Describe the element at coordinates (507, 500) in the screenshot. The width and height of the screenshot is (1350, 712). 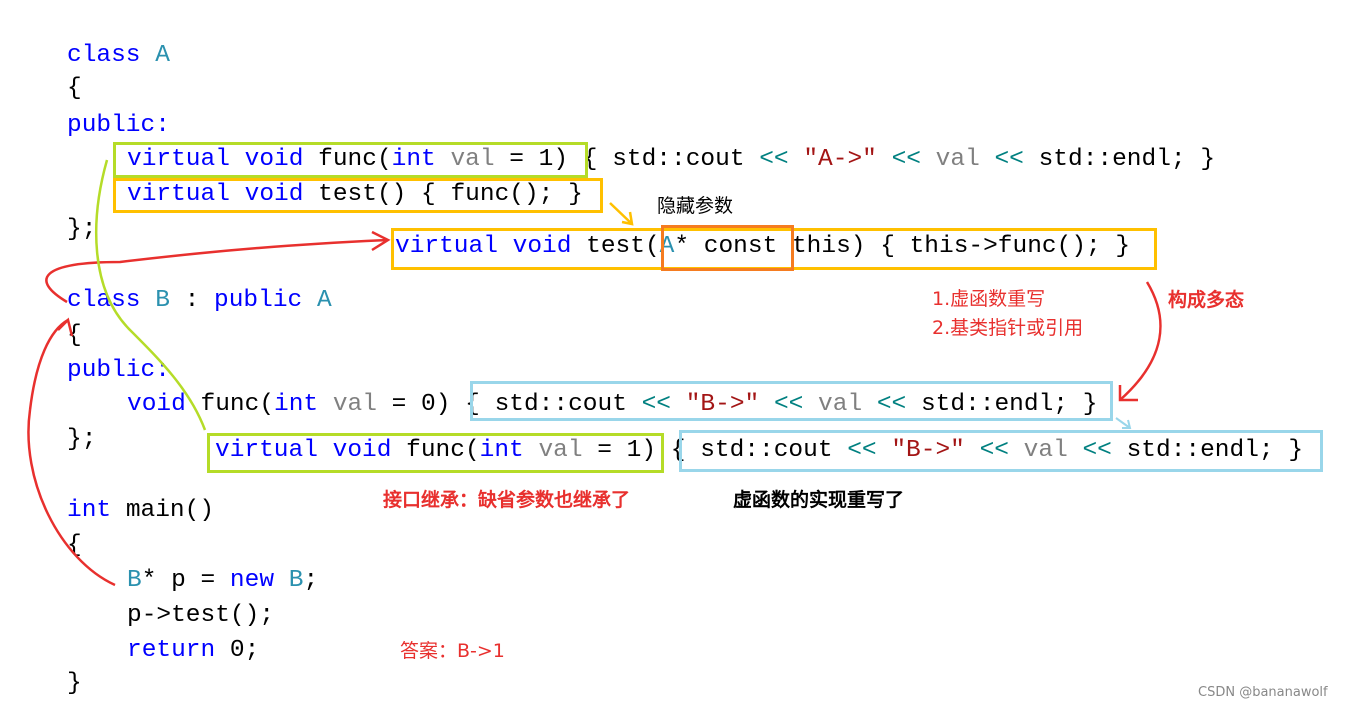
I see `interface-inherit-label: 接口继承：缺省参数也继承了` at that location.